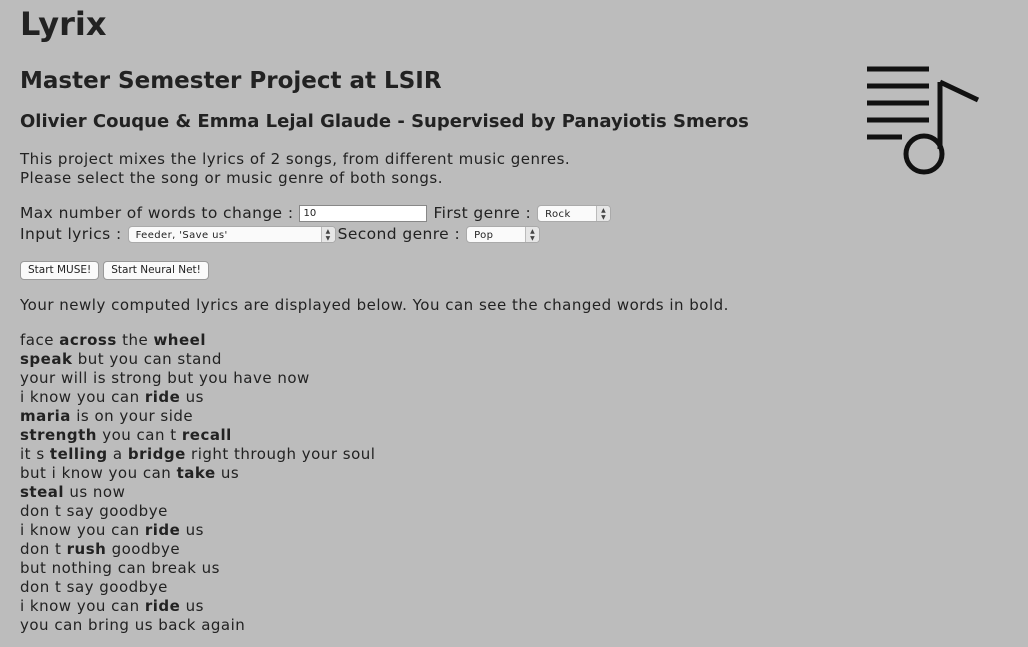 The image size is (1028, 647). I want to click on lyrics-text: you can bring us back again, so click(133, 625).